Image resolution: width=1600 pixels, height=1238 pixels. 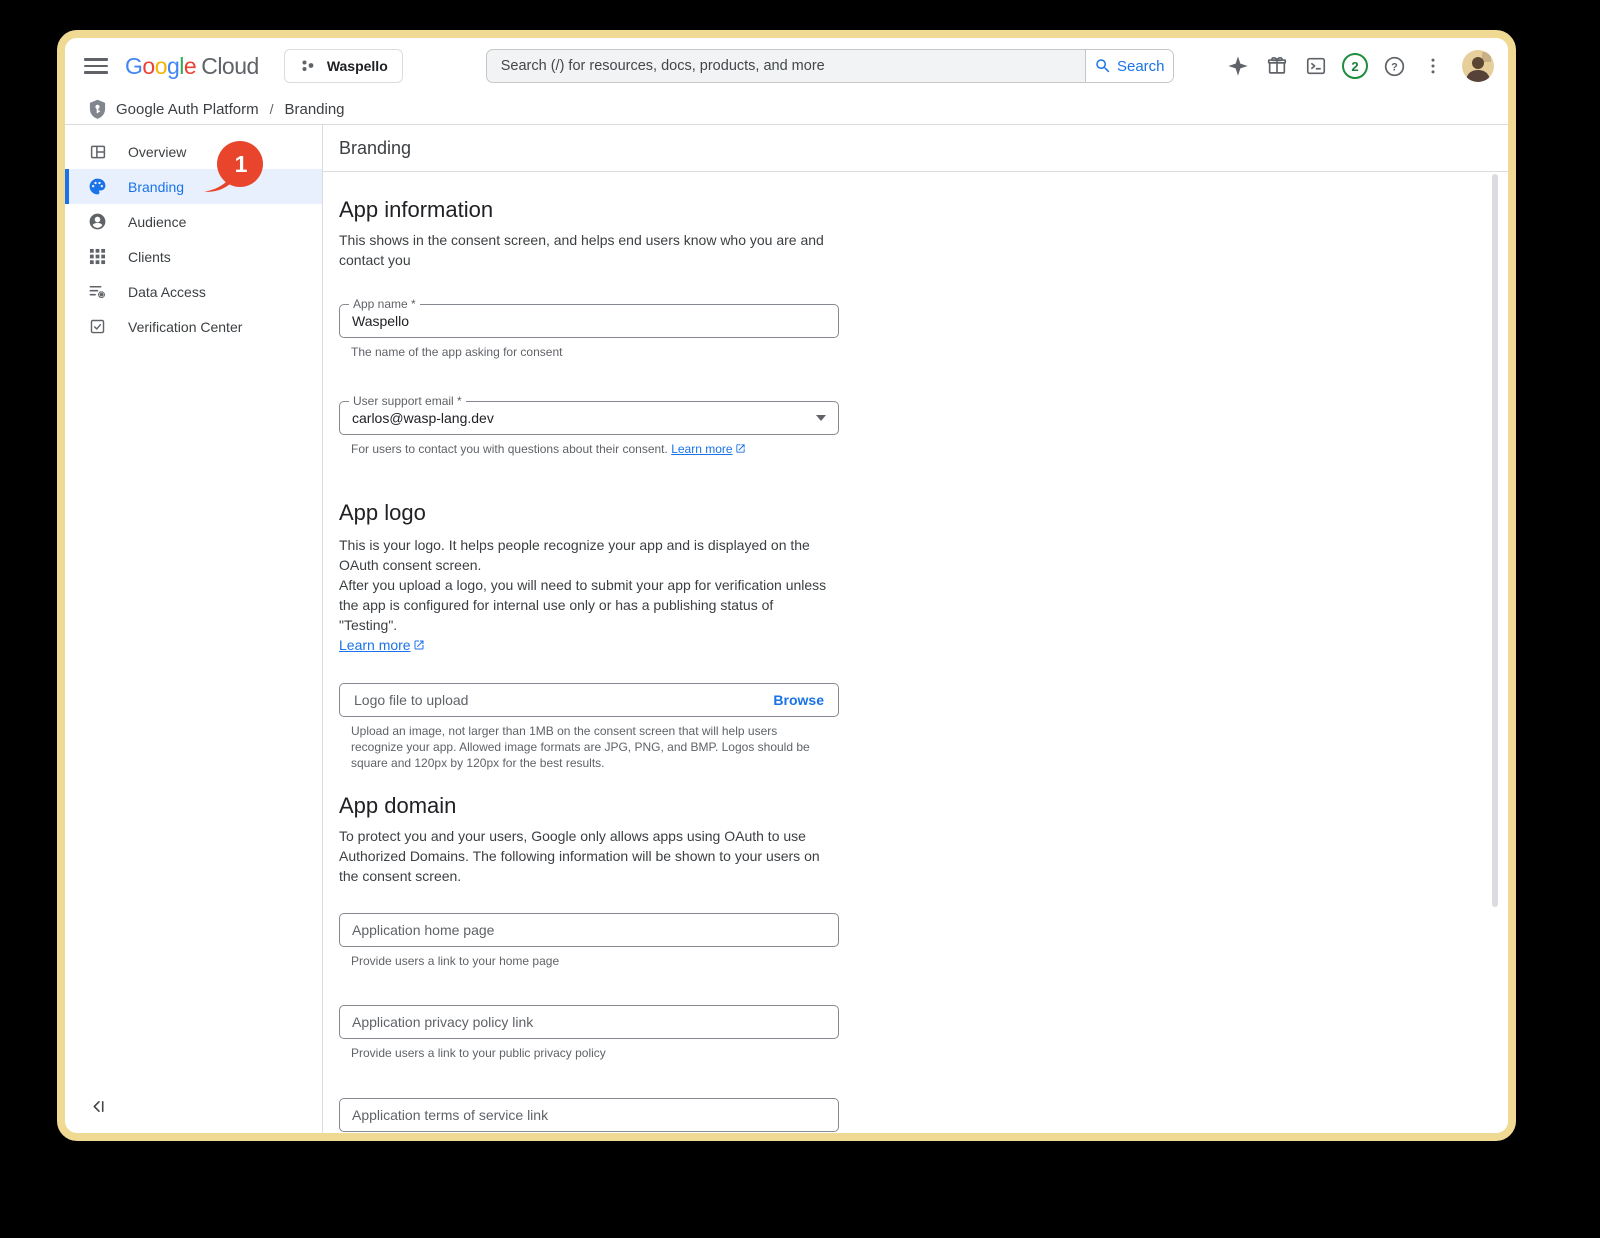 I want to click on app-name-field: App name *, so click(x=589, y=318).